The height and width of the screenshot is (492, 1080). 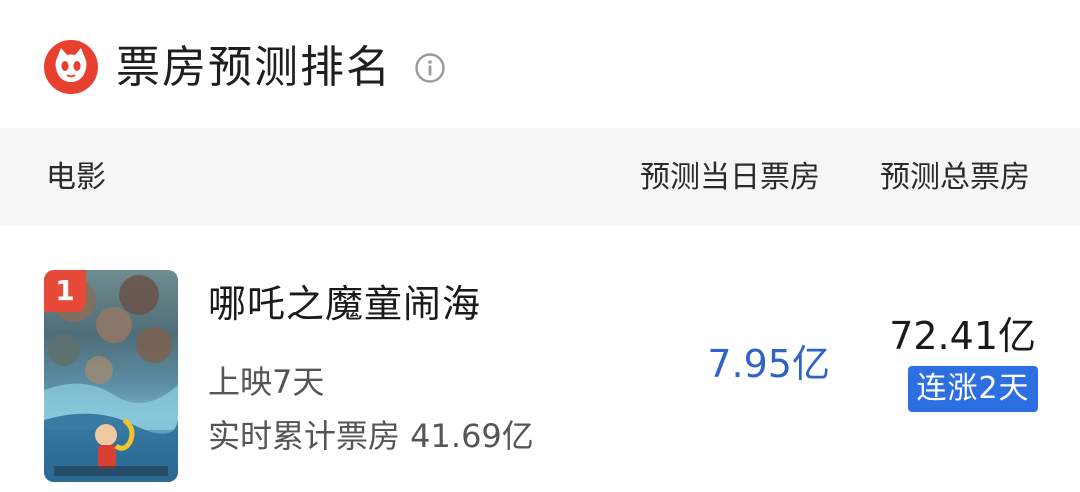 I want to click on predicted-daily-box-office: 7.95亿, so click(x=768, y=364).